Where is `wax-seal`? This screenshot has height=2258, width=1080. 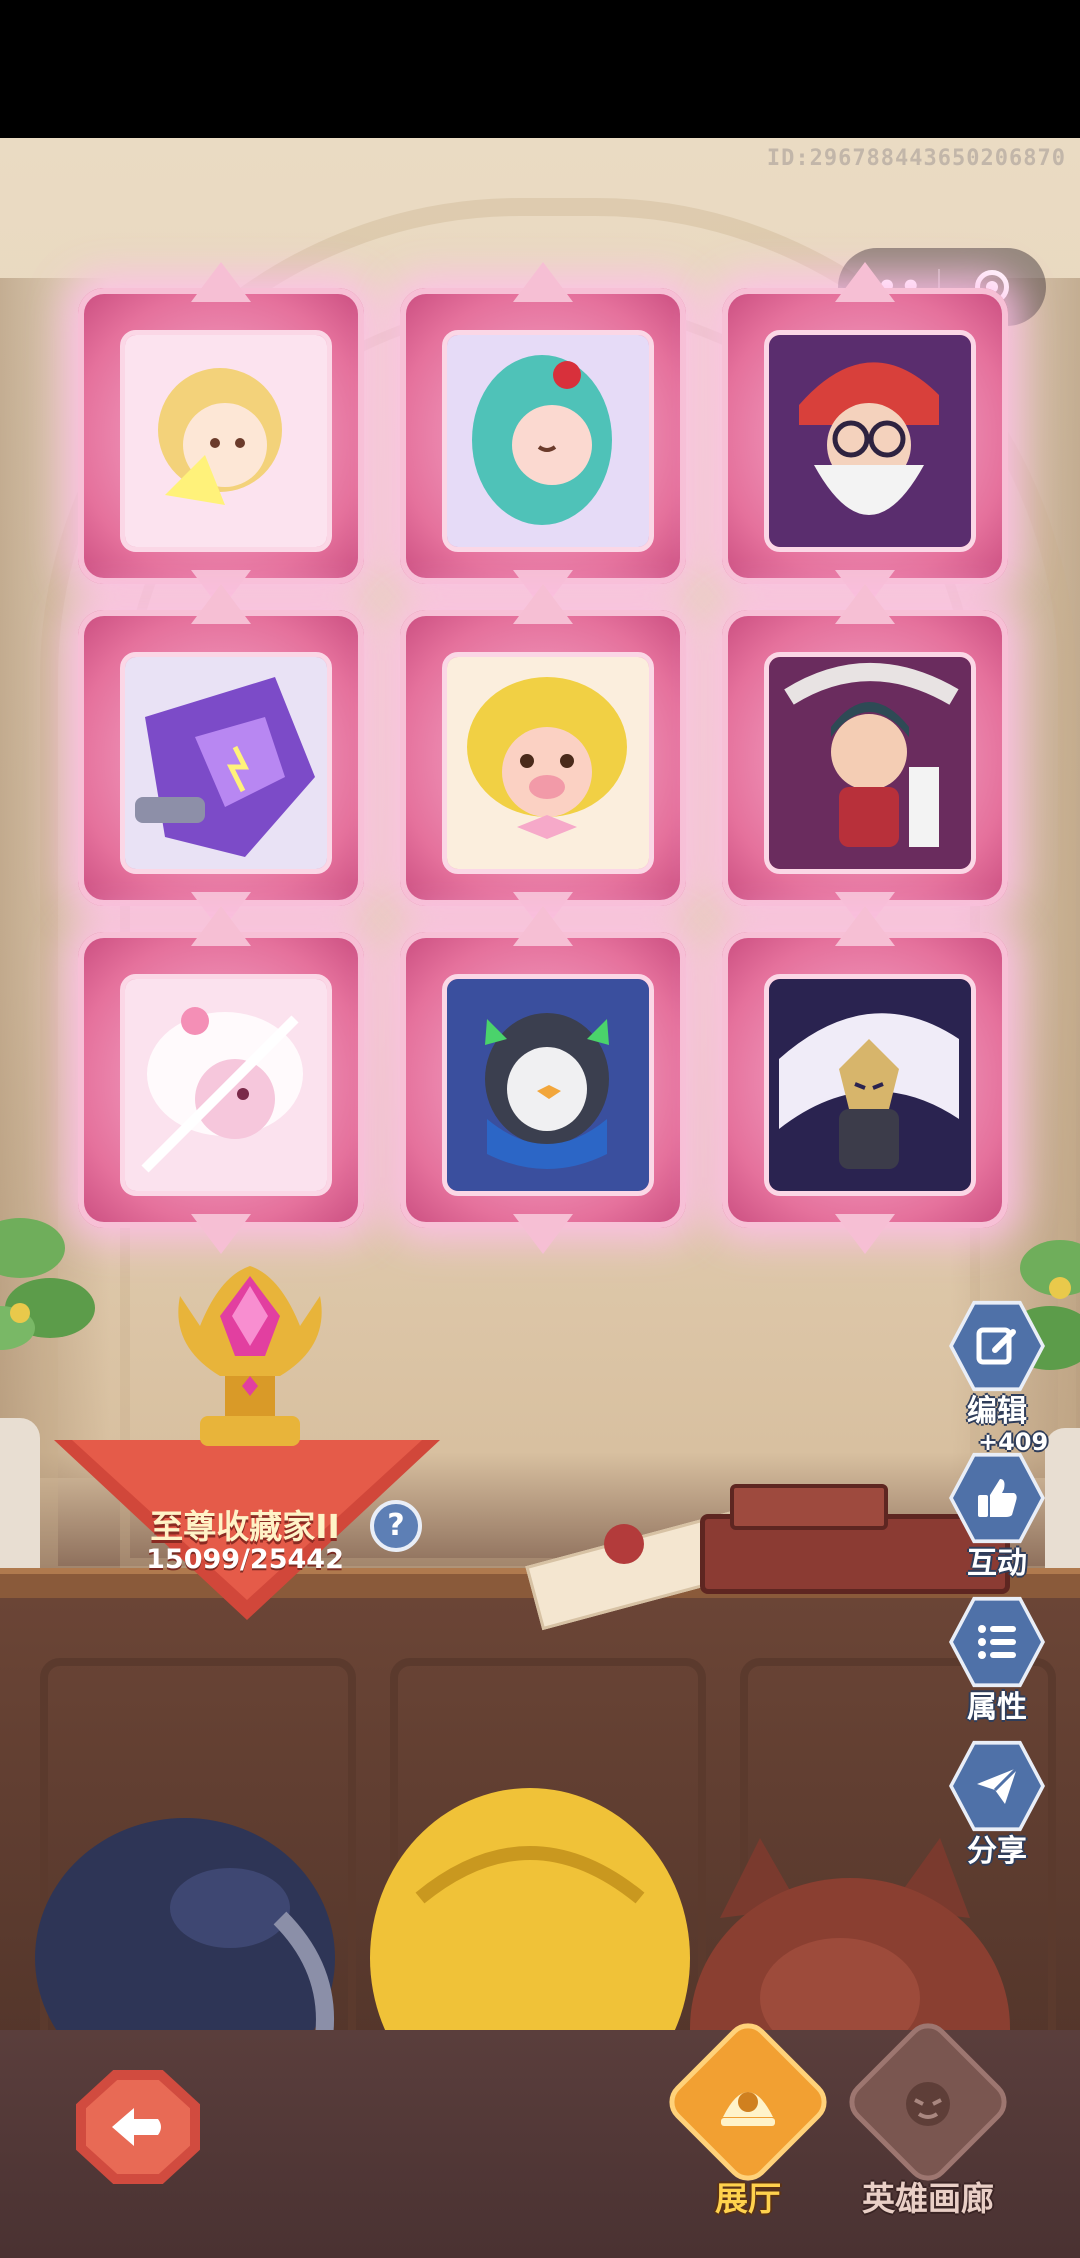 wax-seal is located at coordinates (624, 1544).